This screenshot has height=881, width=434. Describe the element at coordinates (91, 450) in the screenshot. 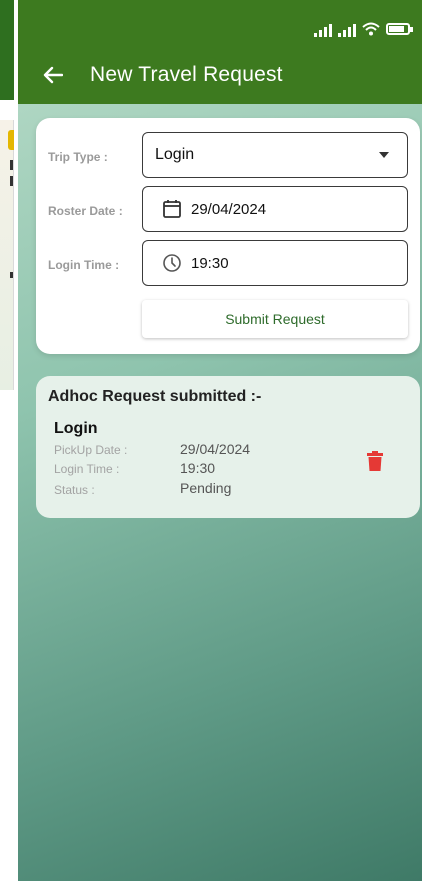

I see `pickup-date-label: PickUp Date :` at that location.